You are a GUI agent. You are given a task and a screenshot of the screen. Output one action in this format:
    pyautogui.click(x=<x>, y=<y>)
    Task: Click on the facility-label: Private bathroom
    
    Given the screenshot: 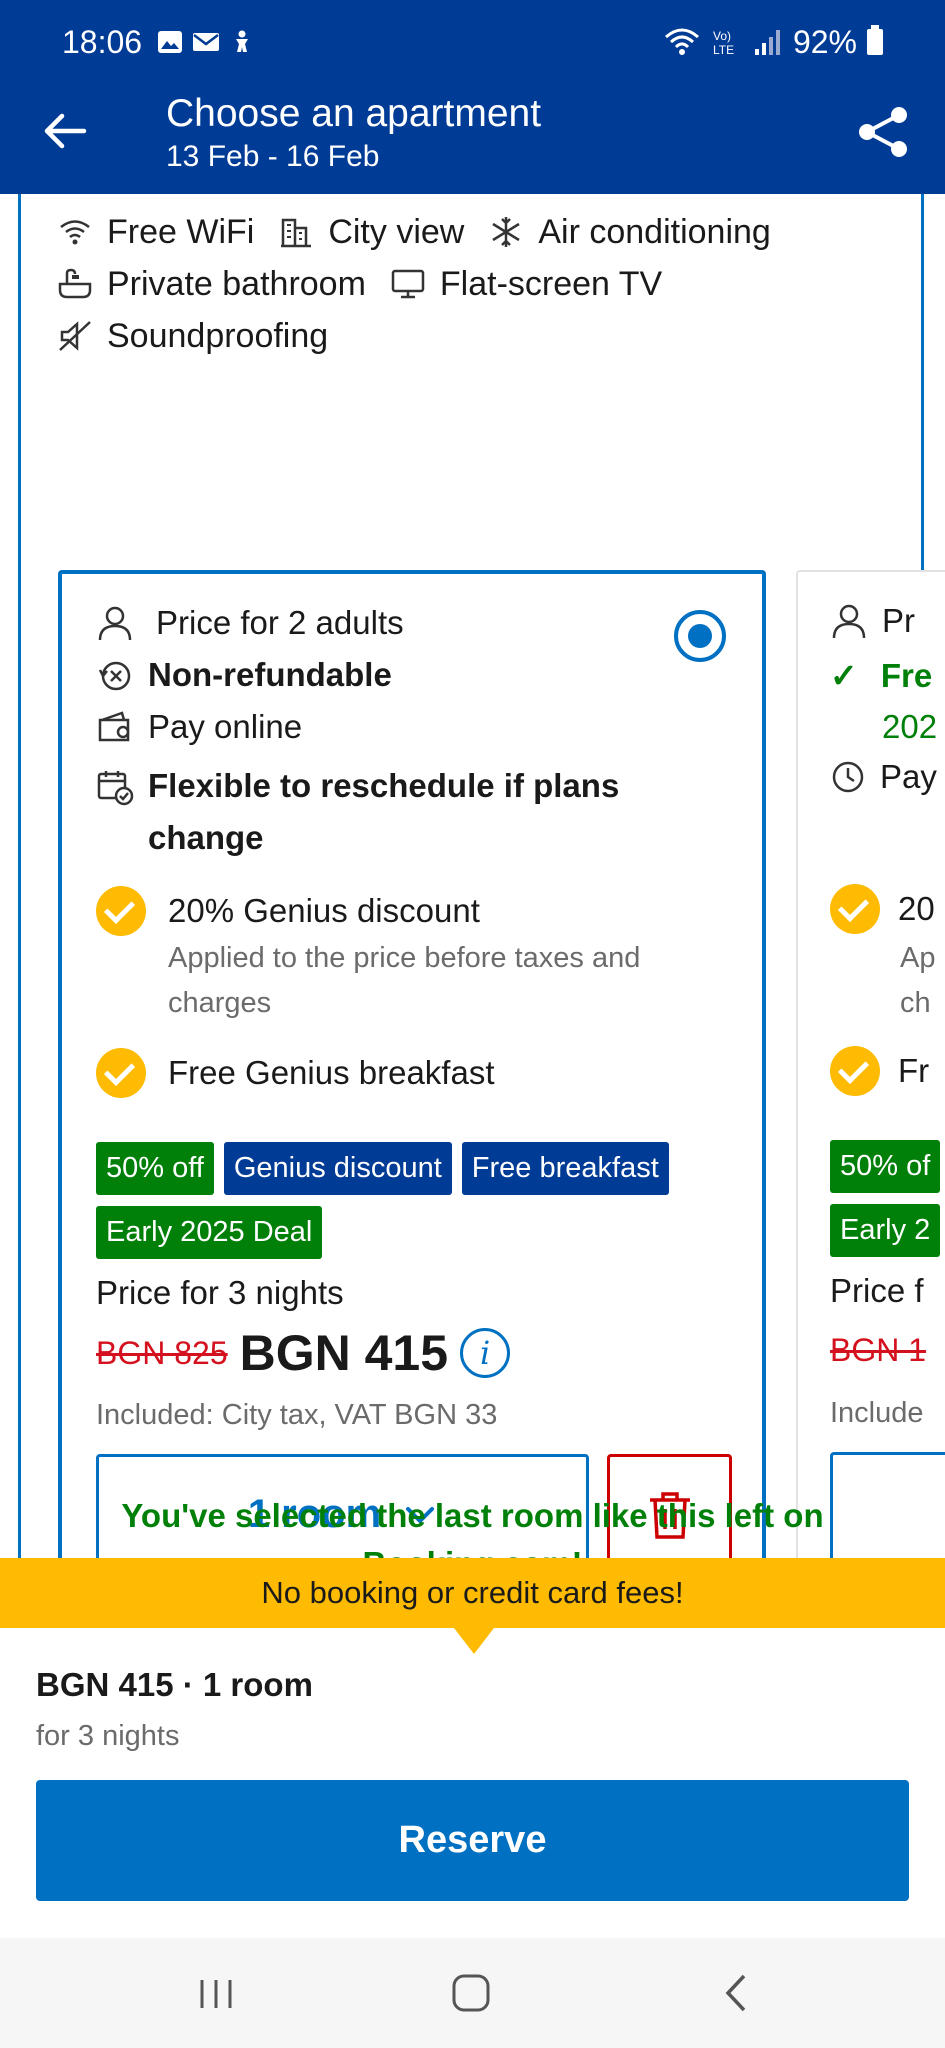 What is the action you would take?
    pyautogui.click(x=236, y=283)
    